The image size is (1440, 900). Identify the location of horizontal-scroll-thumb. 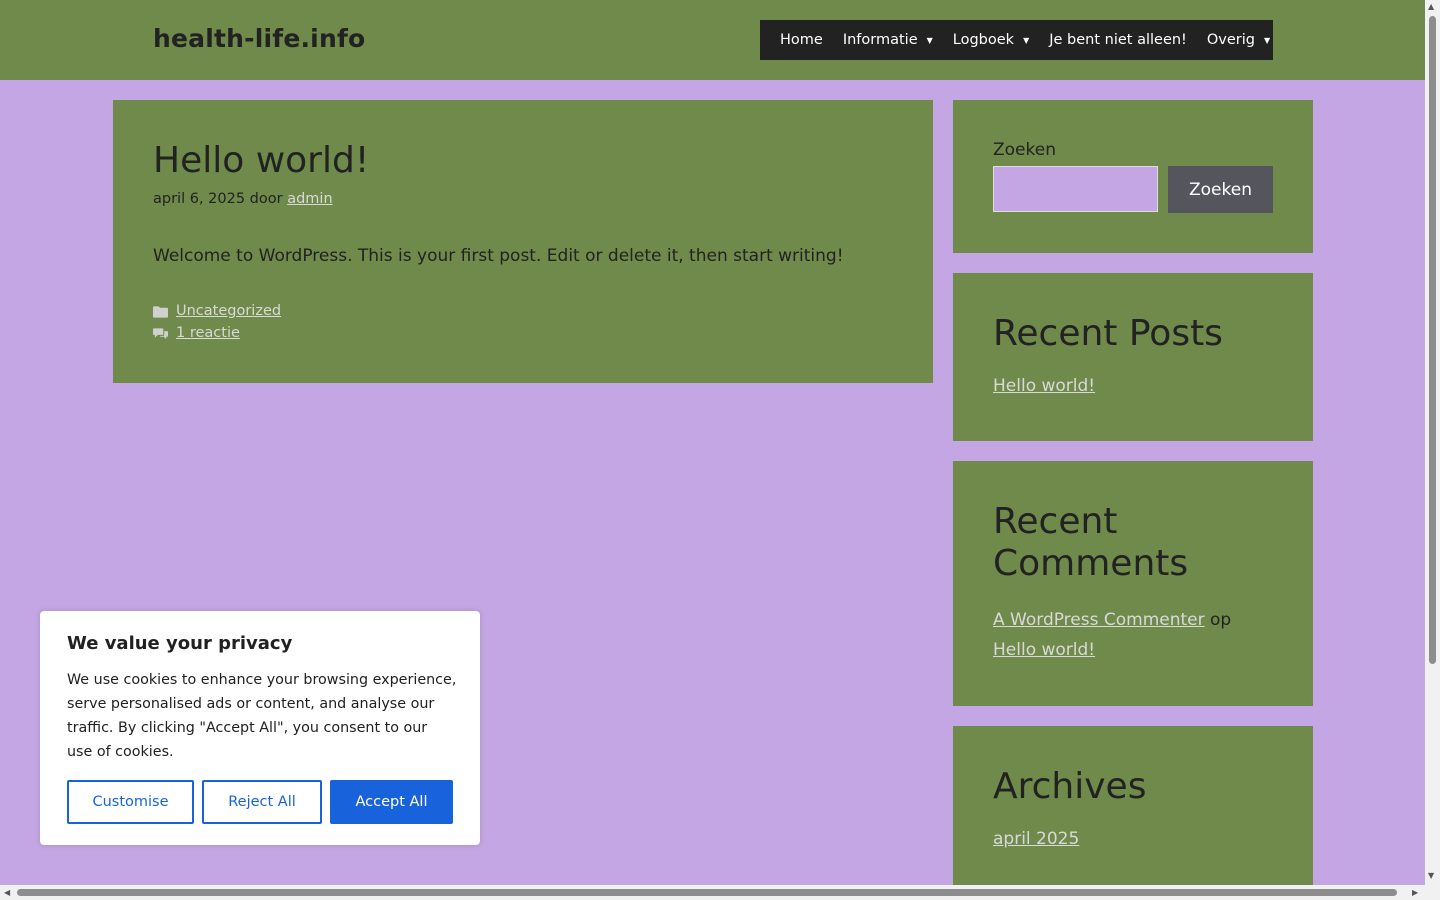
(707, 892).